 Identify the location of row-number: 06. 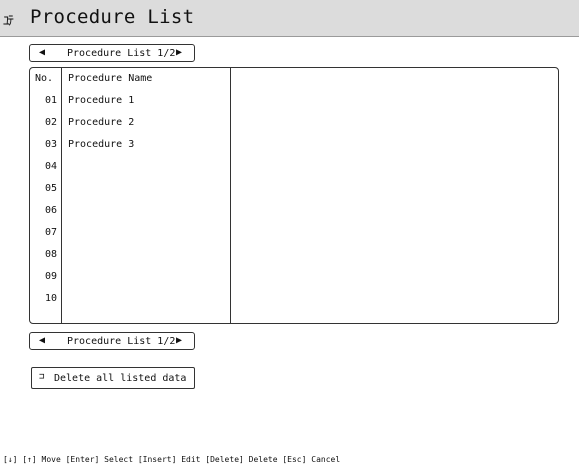
(50, 210).